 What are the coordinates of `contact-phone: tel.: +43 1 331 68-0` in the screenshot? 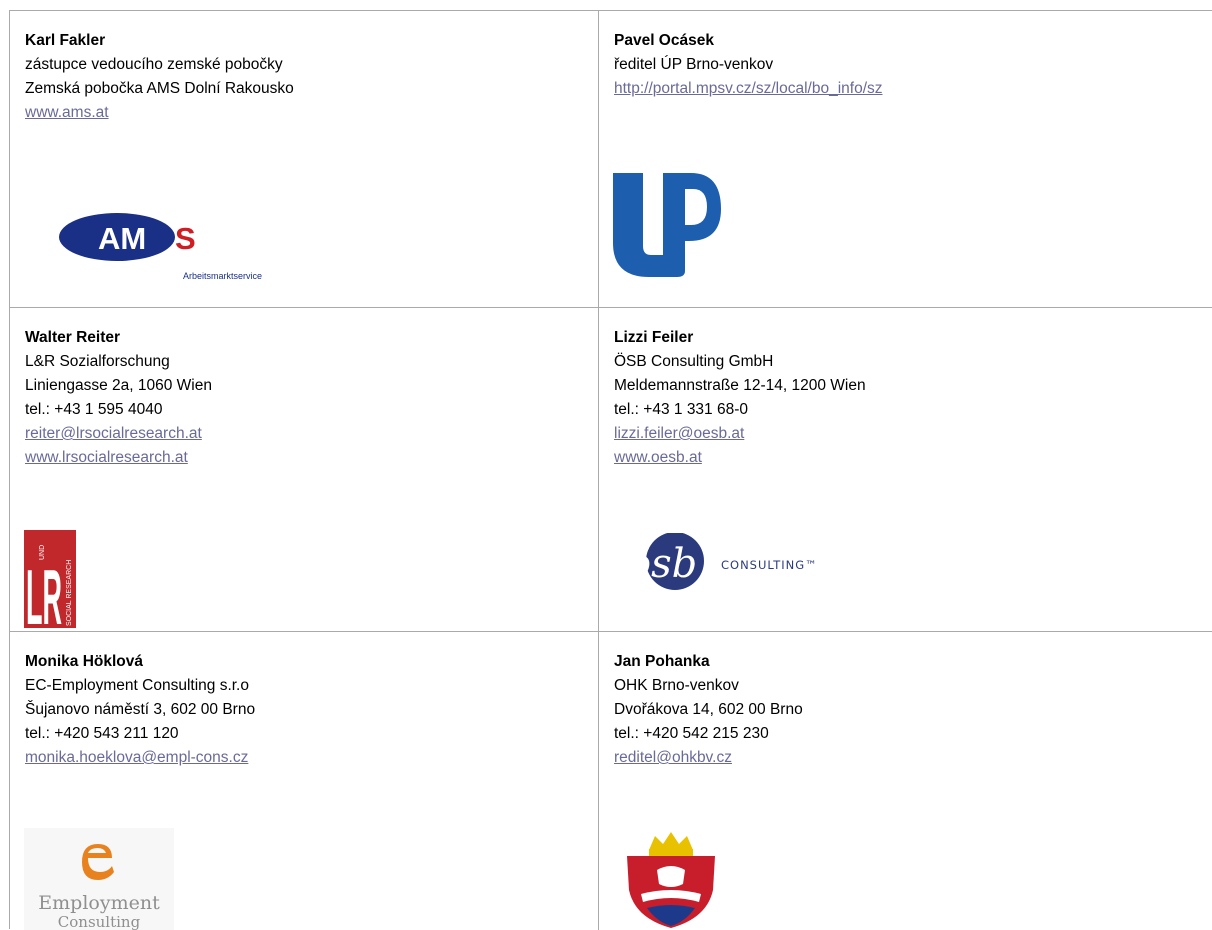 It's located at (681, 409).